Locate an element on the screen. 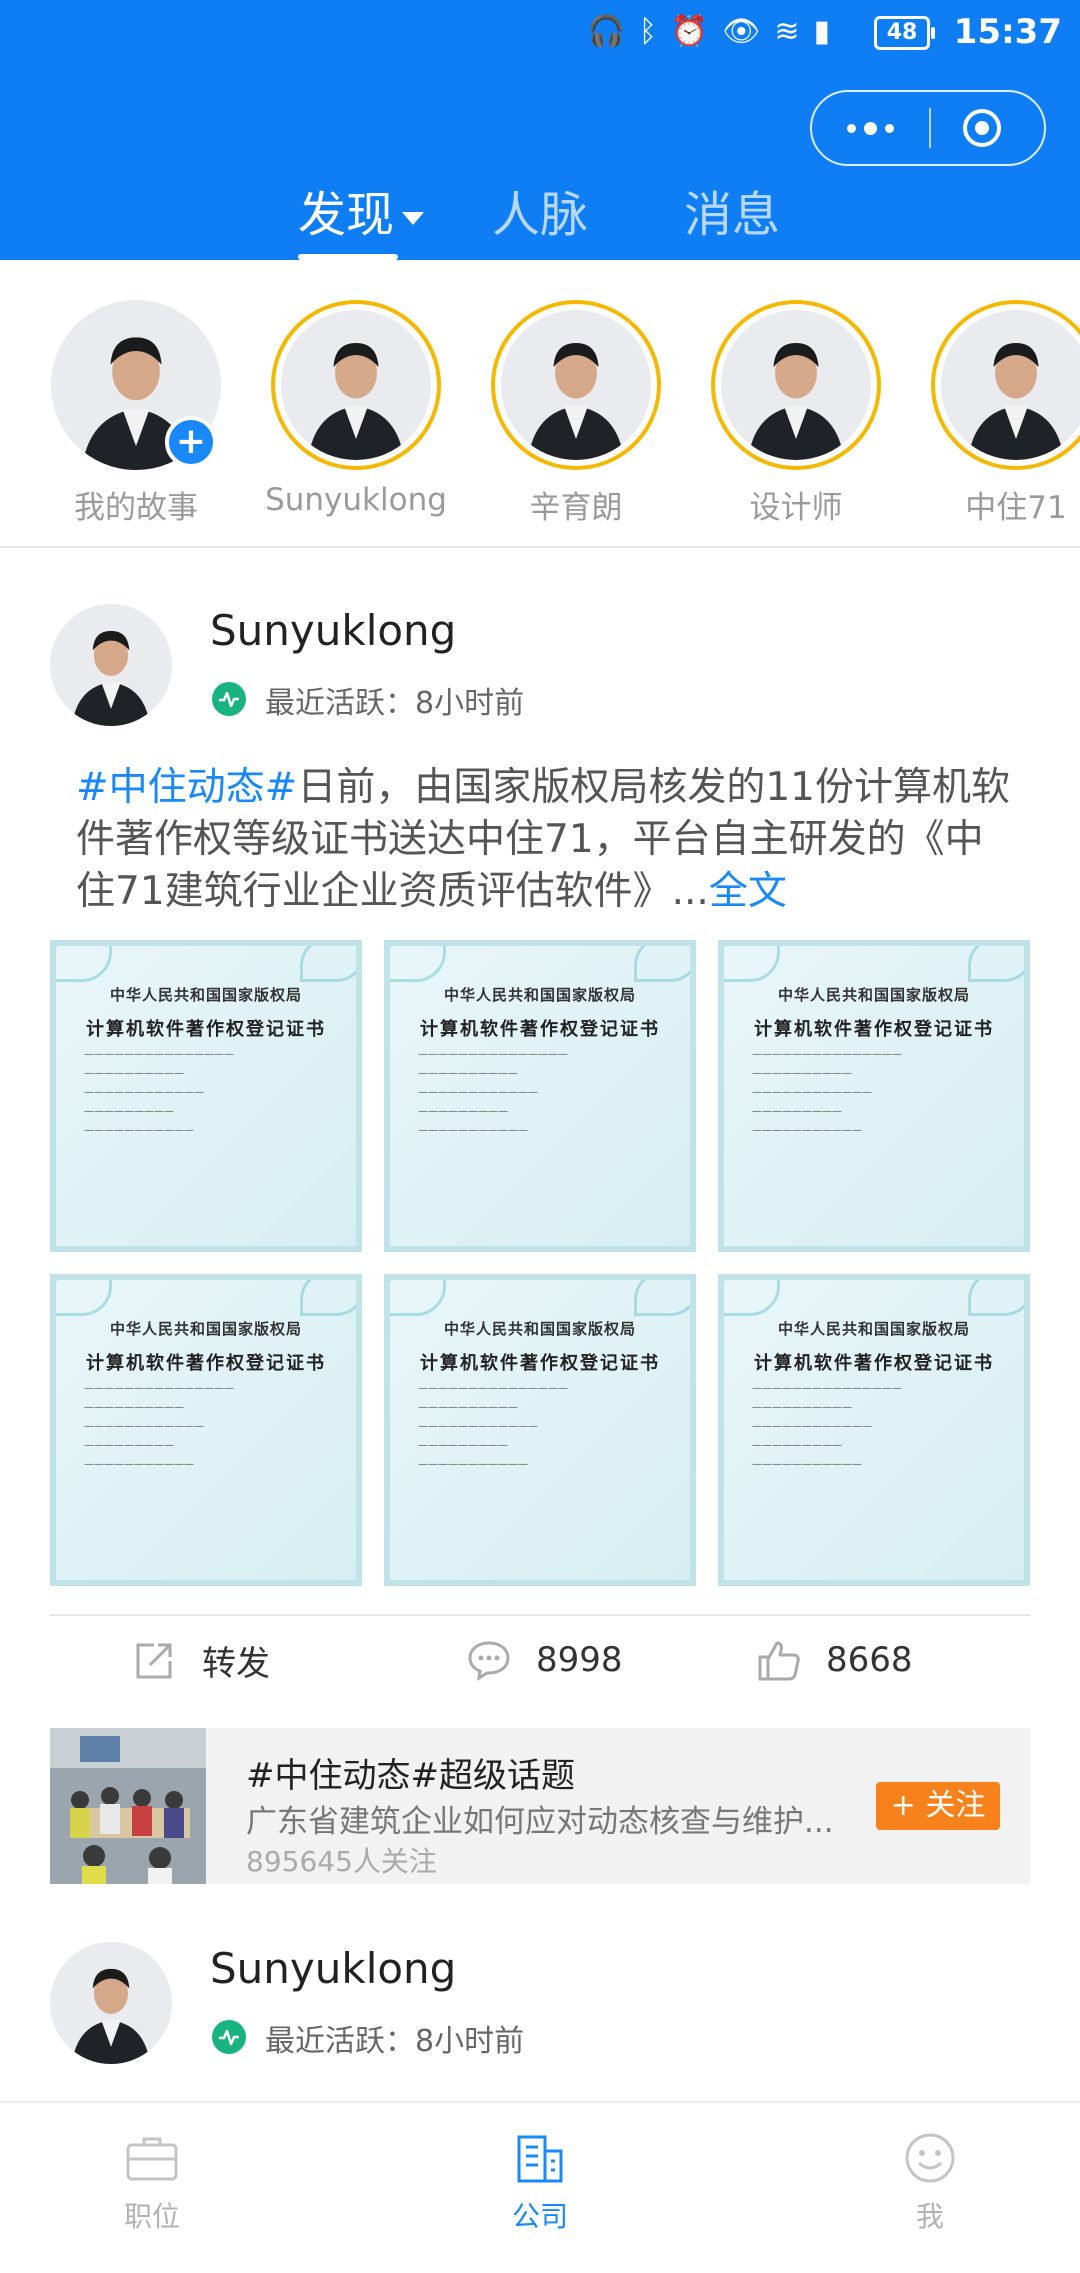  story-item: 设计师 is located at coordinates (796, 413).